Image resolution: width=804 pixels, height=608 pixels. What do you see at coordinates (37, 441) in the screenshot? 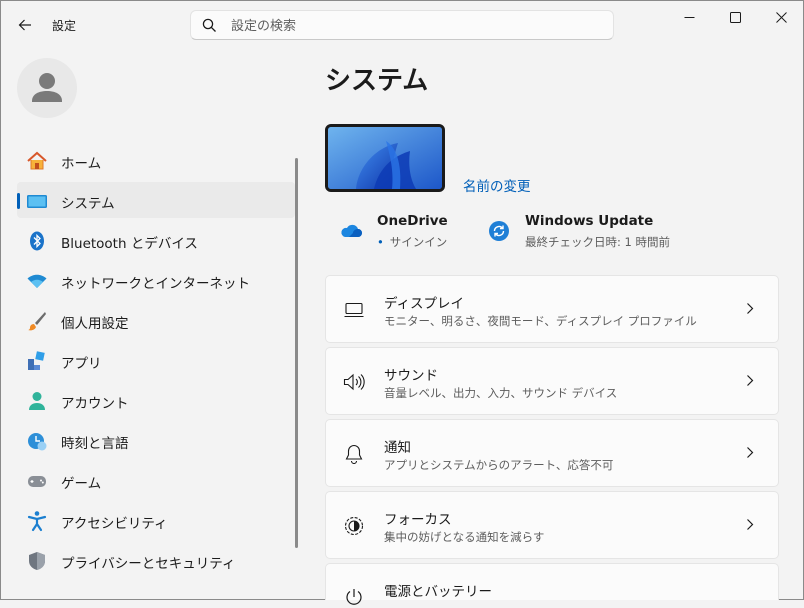
I see `time-language-icon` at bounding box center [37, 441].